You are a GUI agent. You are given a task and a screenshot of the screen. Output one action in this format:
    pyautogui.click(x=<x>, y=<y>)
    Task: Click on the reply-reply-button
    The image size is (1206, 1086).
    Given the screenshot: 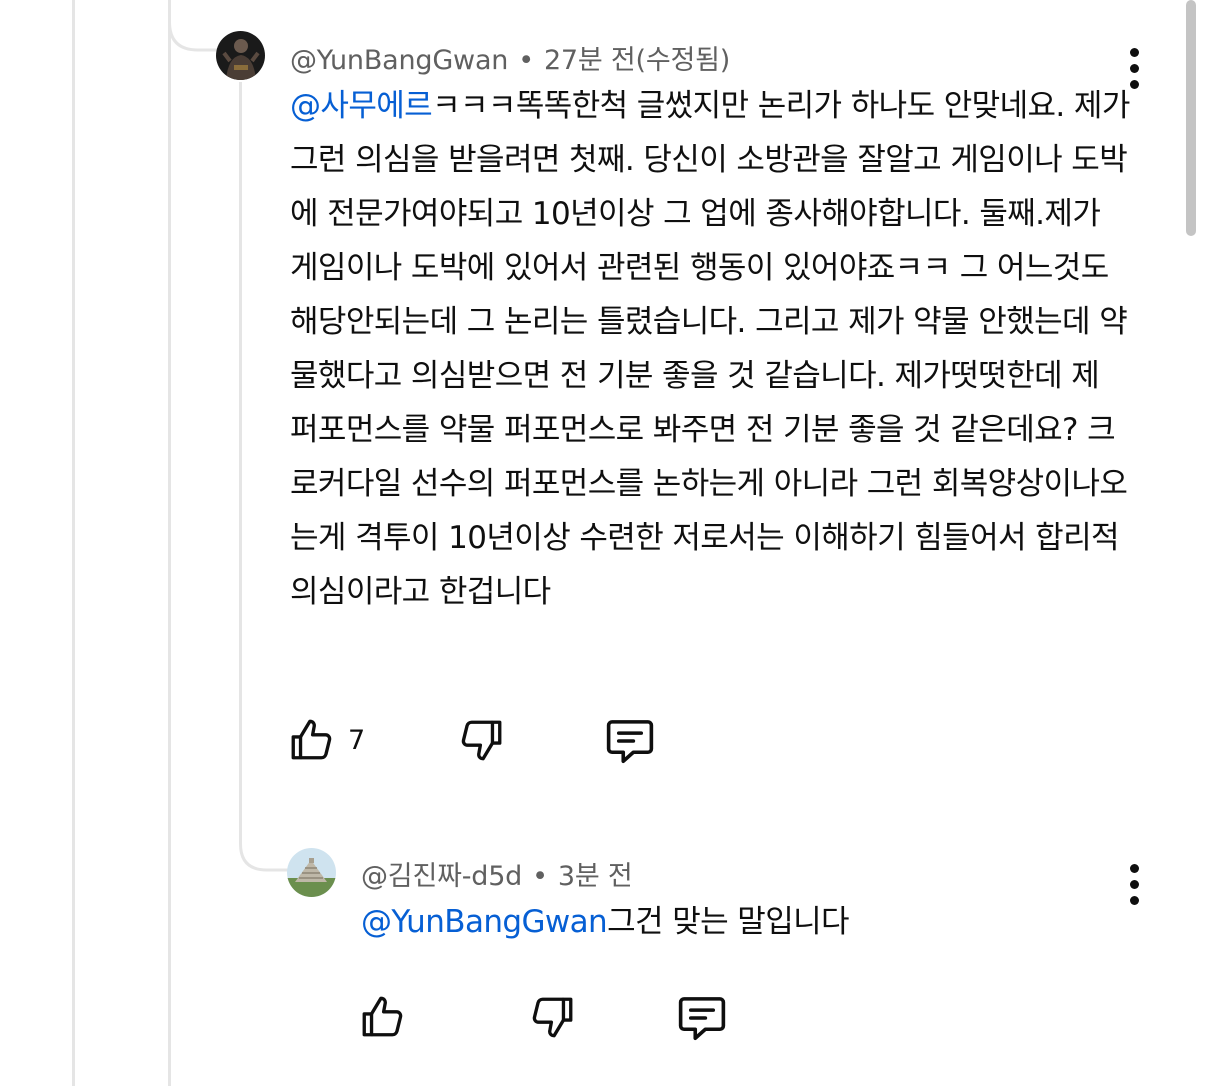 What is the action you would take?
    pyautogui.click(x=702, y=1018)
    